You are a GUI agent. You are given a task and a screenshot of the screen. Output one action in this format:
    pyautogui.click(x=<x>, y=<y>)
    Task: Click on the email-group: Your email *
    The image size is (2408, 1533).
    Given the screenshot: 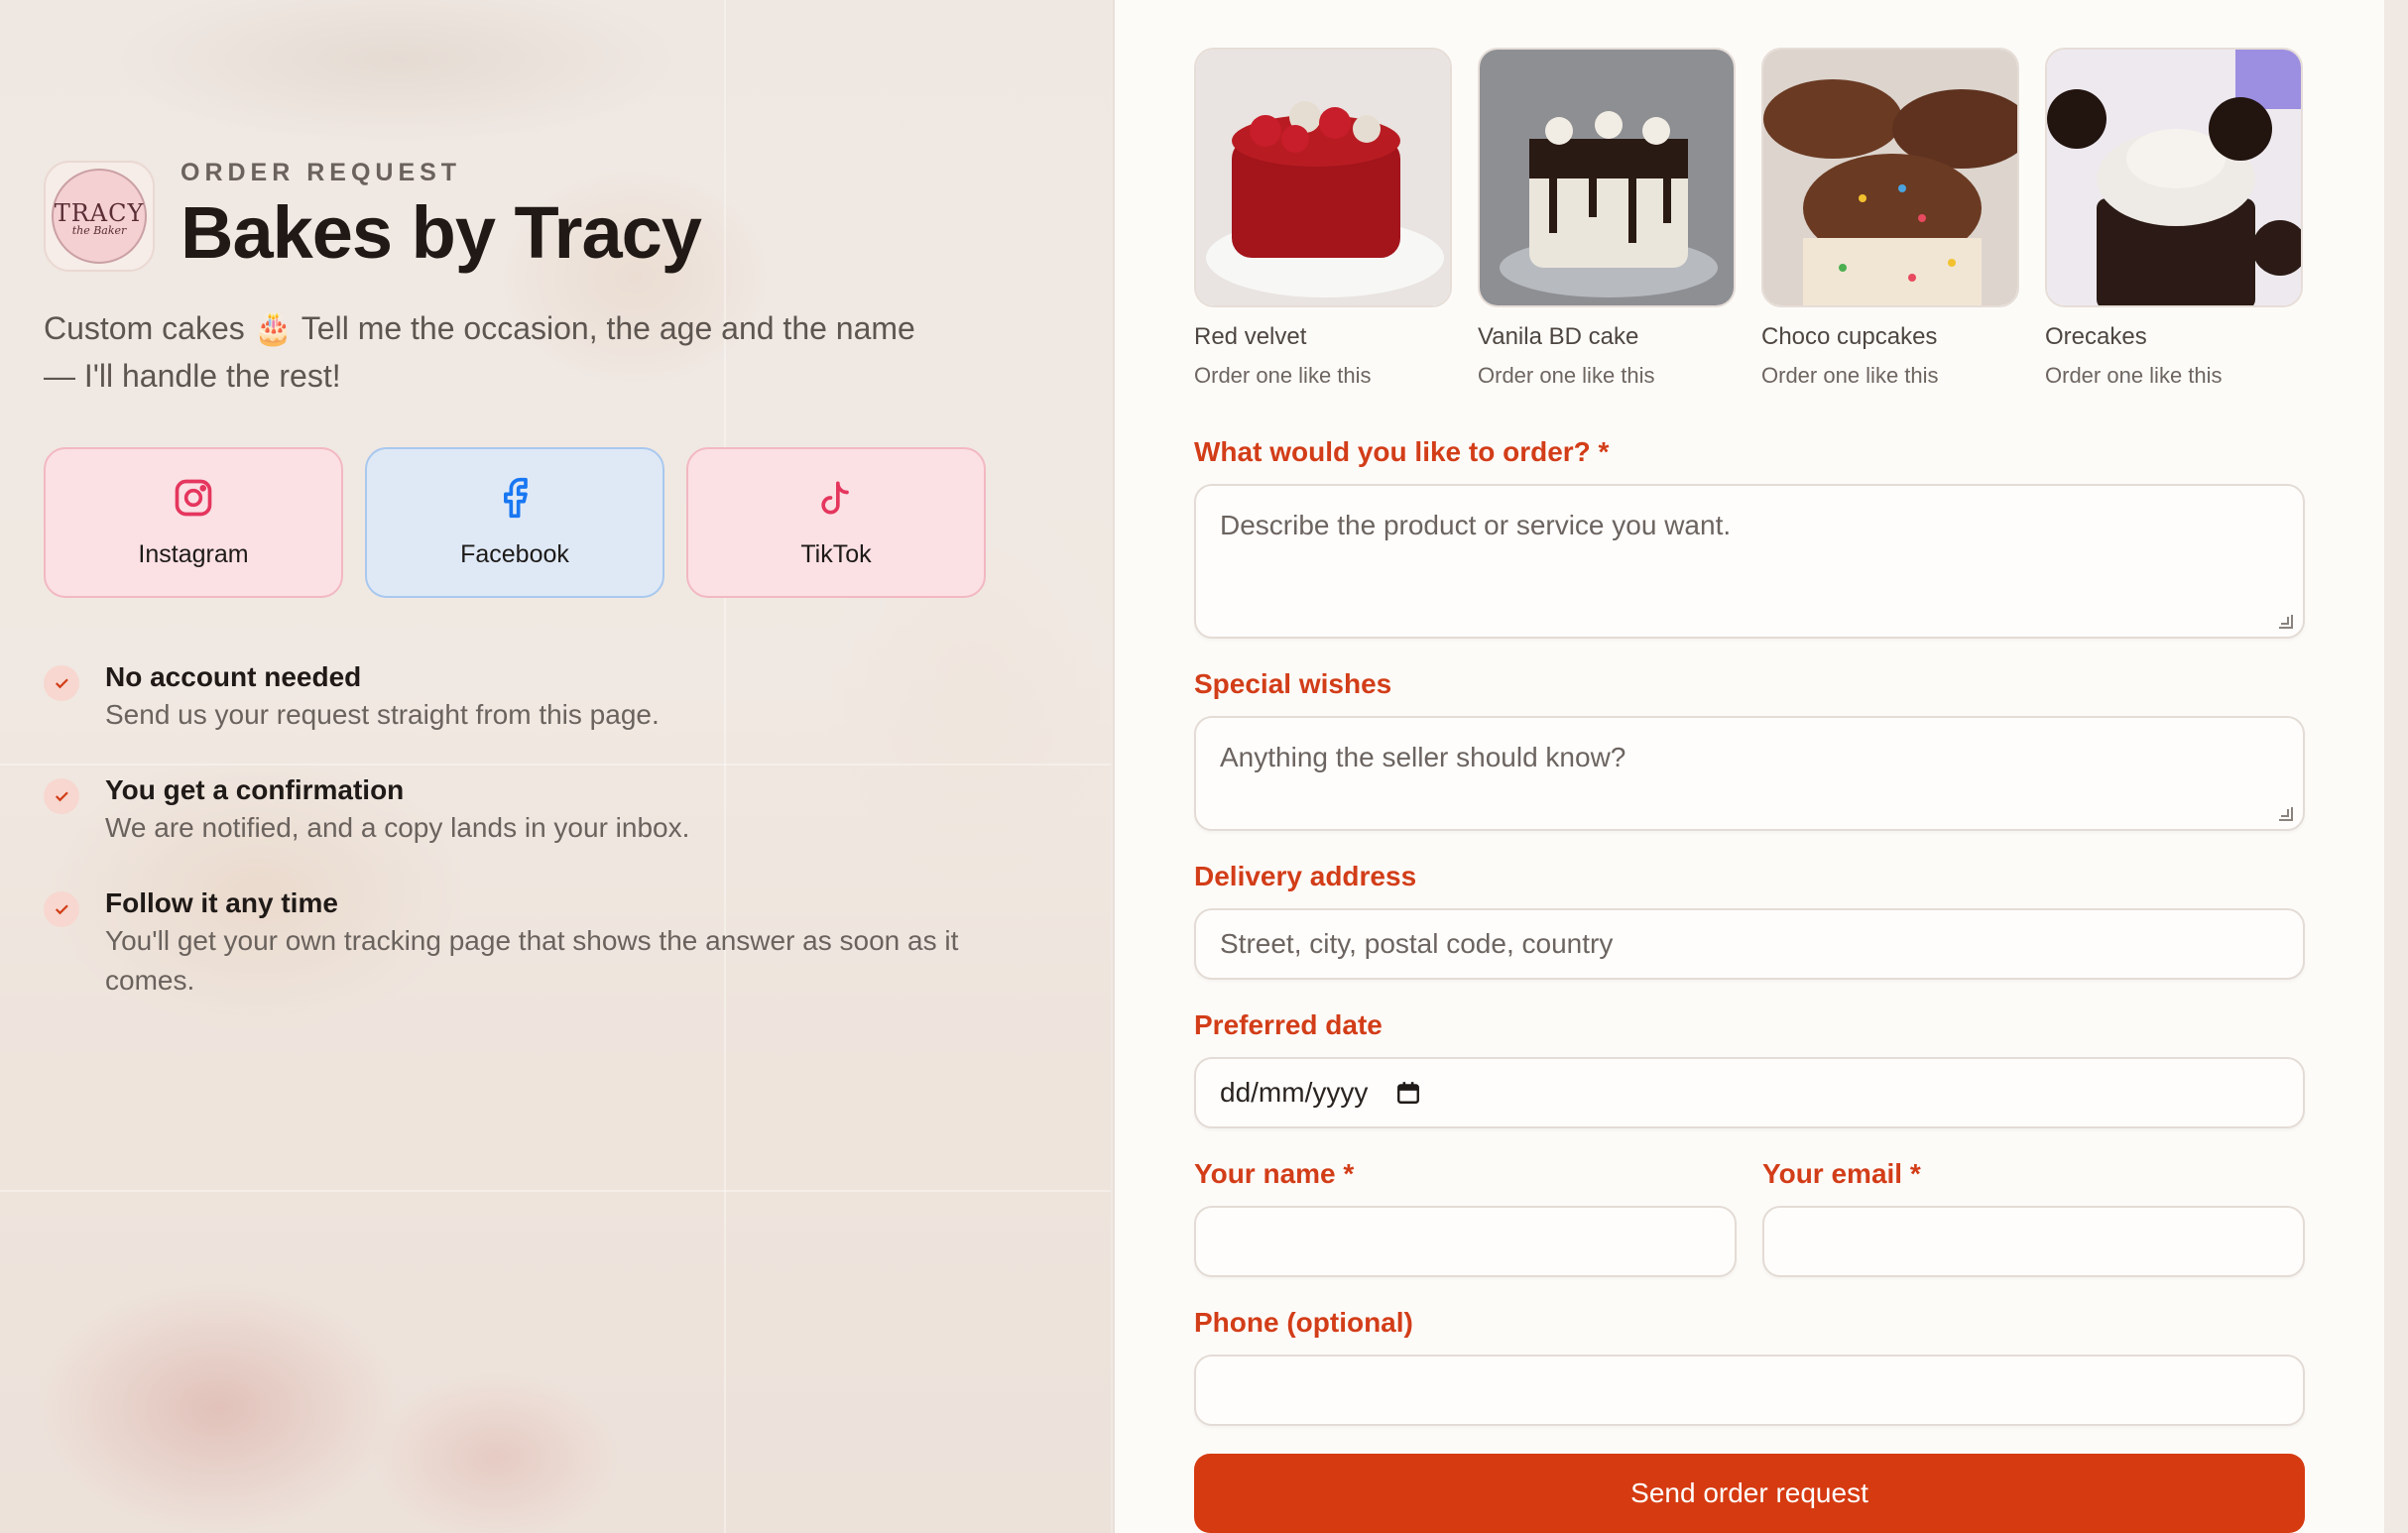 What is the action you would take?
    pyautogui.click(x=2034, y=1217)
    